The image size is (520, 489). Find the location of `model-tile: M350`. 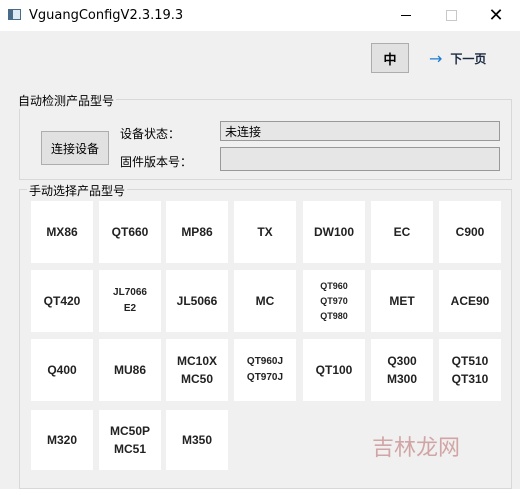

model-tile: M350 is located at coordinates (197, 440).